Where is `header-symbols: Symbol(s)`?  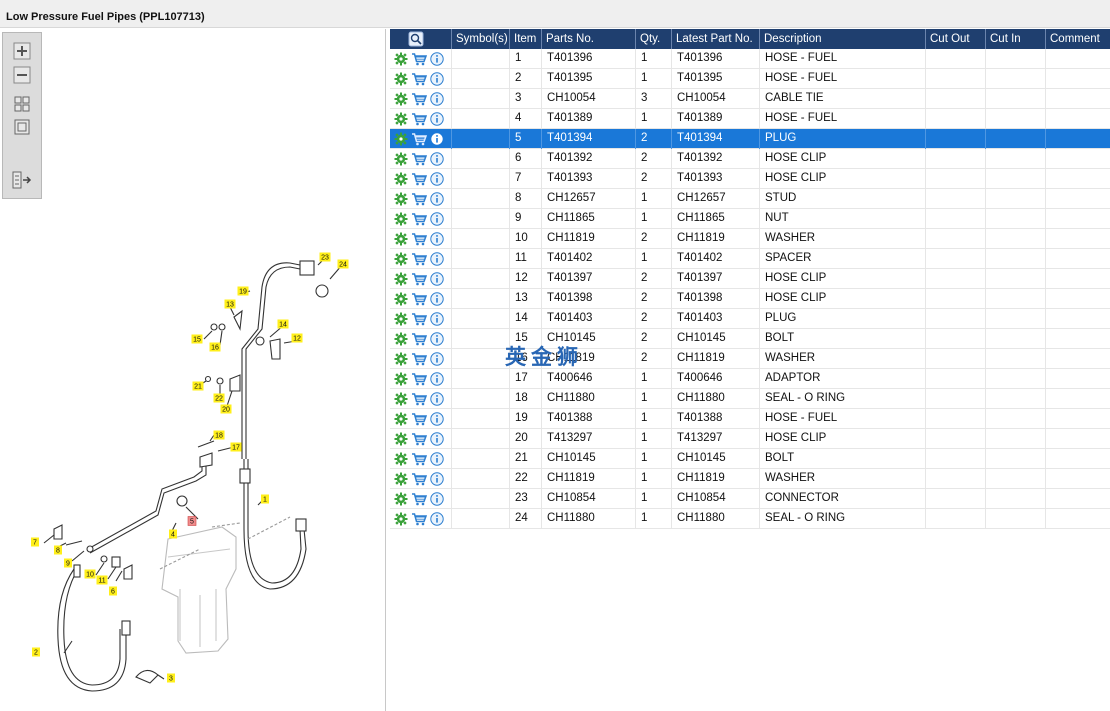
header-symbols: Symbol(s) is located at coordinates (481, 39).